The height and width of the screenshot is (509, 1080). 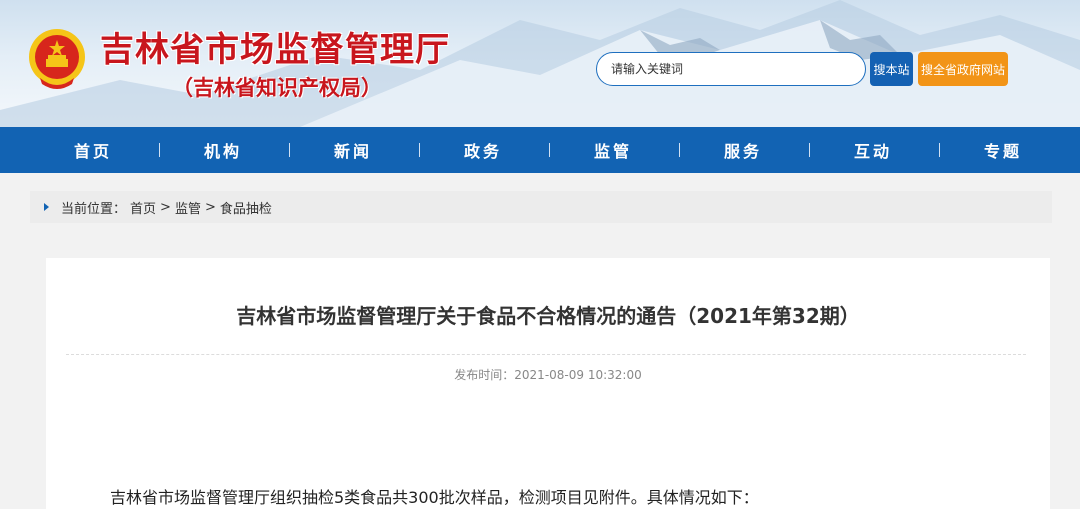 I want to click on search-box, so click(x=731, y=69).